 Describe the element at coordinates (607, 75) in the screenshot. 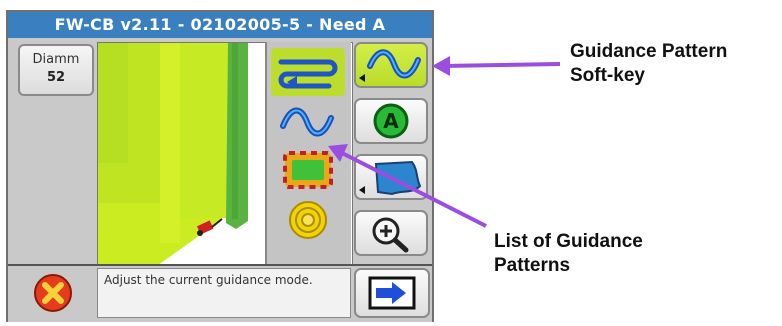

I see `callout-line: Soft-key` at that location.